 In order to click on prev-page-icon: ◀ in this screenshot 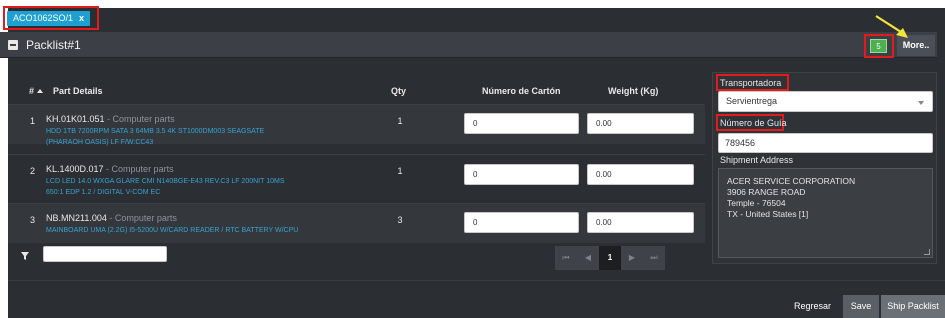, I will do `click(588, 258)`.